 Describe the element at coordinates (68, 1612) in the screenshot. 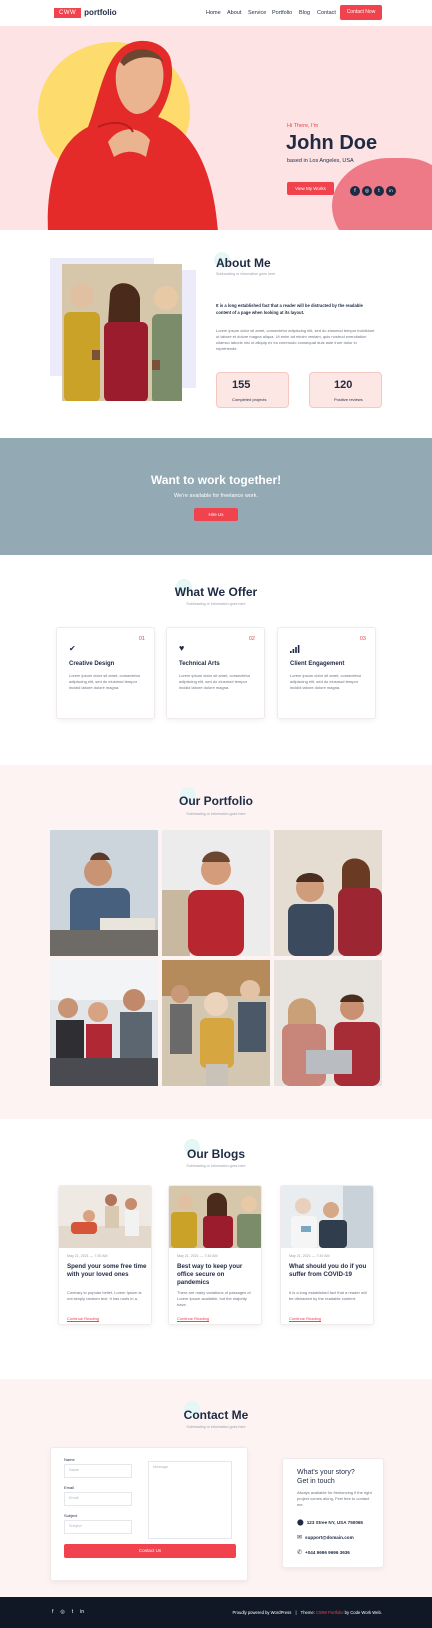

I see `footer-social-icons: f ◎ t in` at that location.